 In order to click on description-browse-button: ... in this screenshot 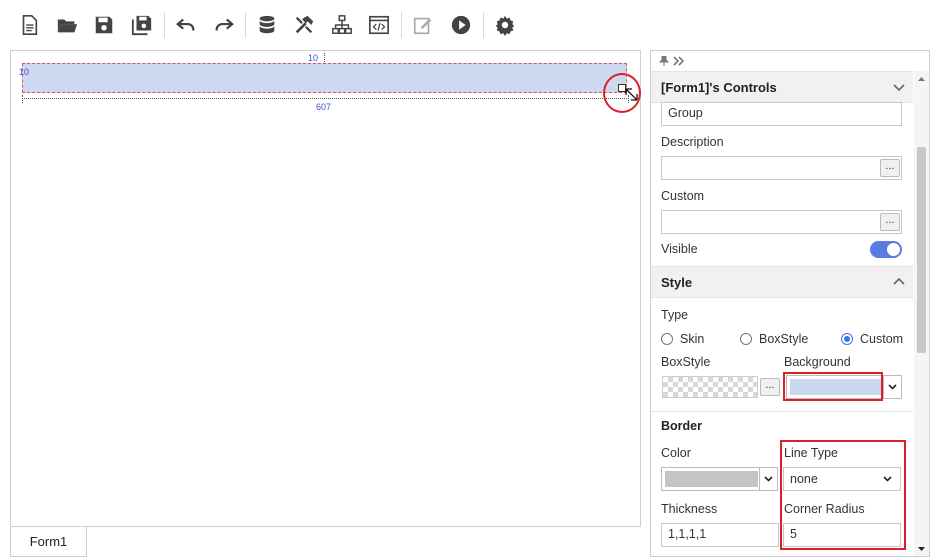, I will do `click(890, 168)`.